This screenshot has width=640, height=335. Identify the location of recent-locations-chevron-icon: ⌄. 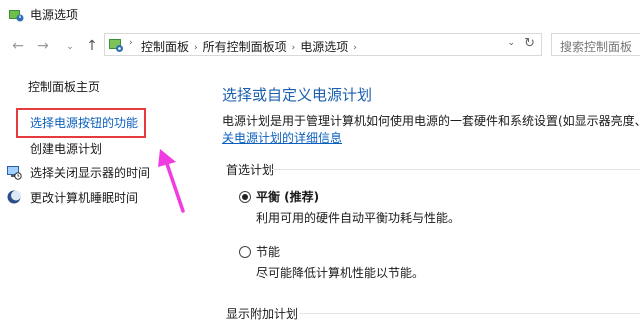
(70, 47).